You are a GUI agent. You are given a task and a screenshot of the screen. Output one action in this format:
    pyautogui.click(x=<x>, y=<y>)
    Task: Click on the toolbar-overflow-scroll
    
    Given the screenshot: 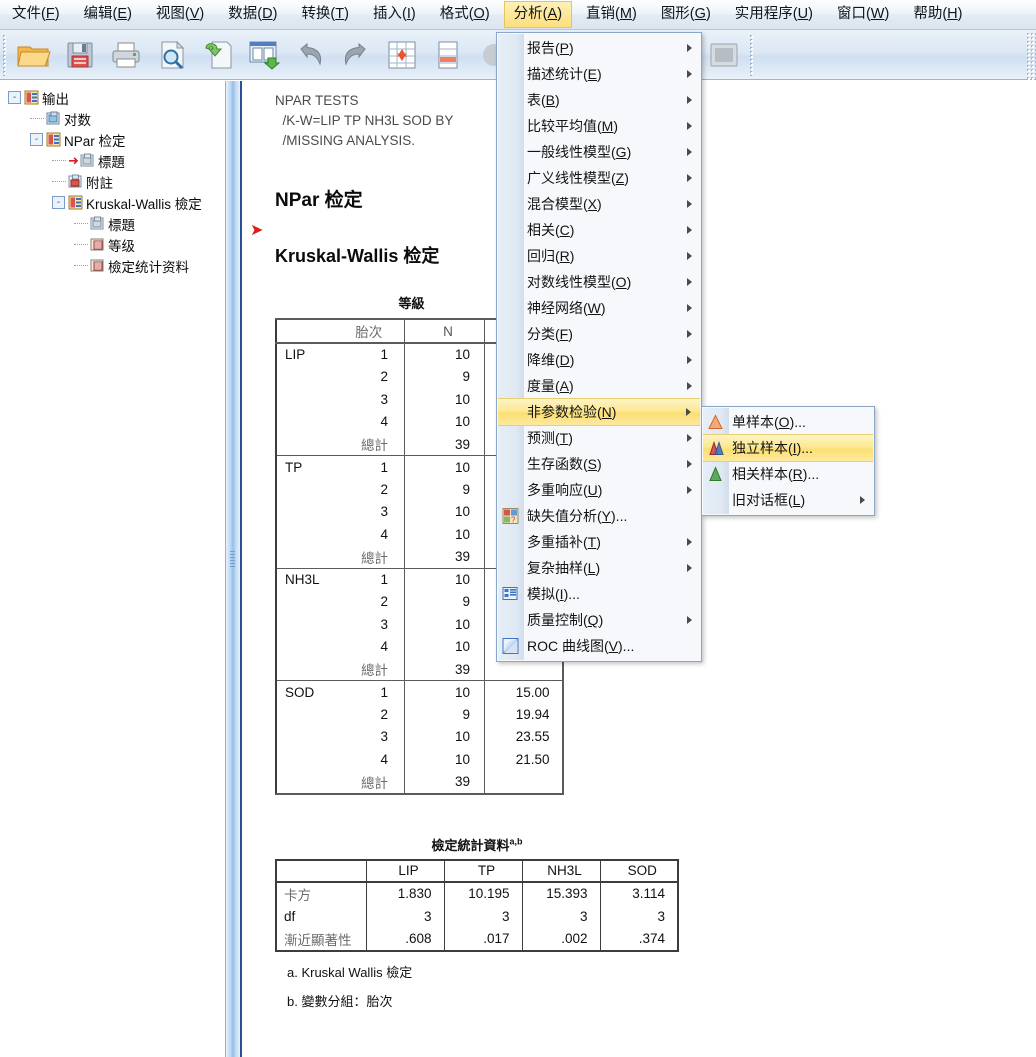 What is the action you would take?
    pyautogui.click(x=1031, y=56)
    